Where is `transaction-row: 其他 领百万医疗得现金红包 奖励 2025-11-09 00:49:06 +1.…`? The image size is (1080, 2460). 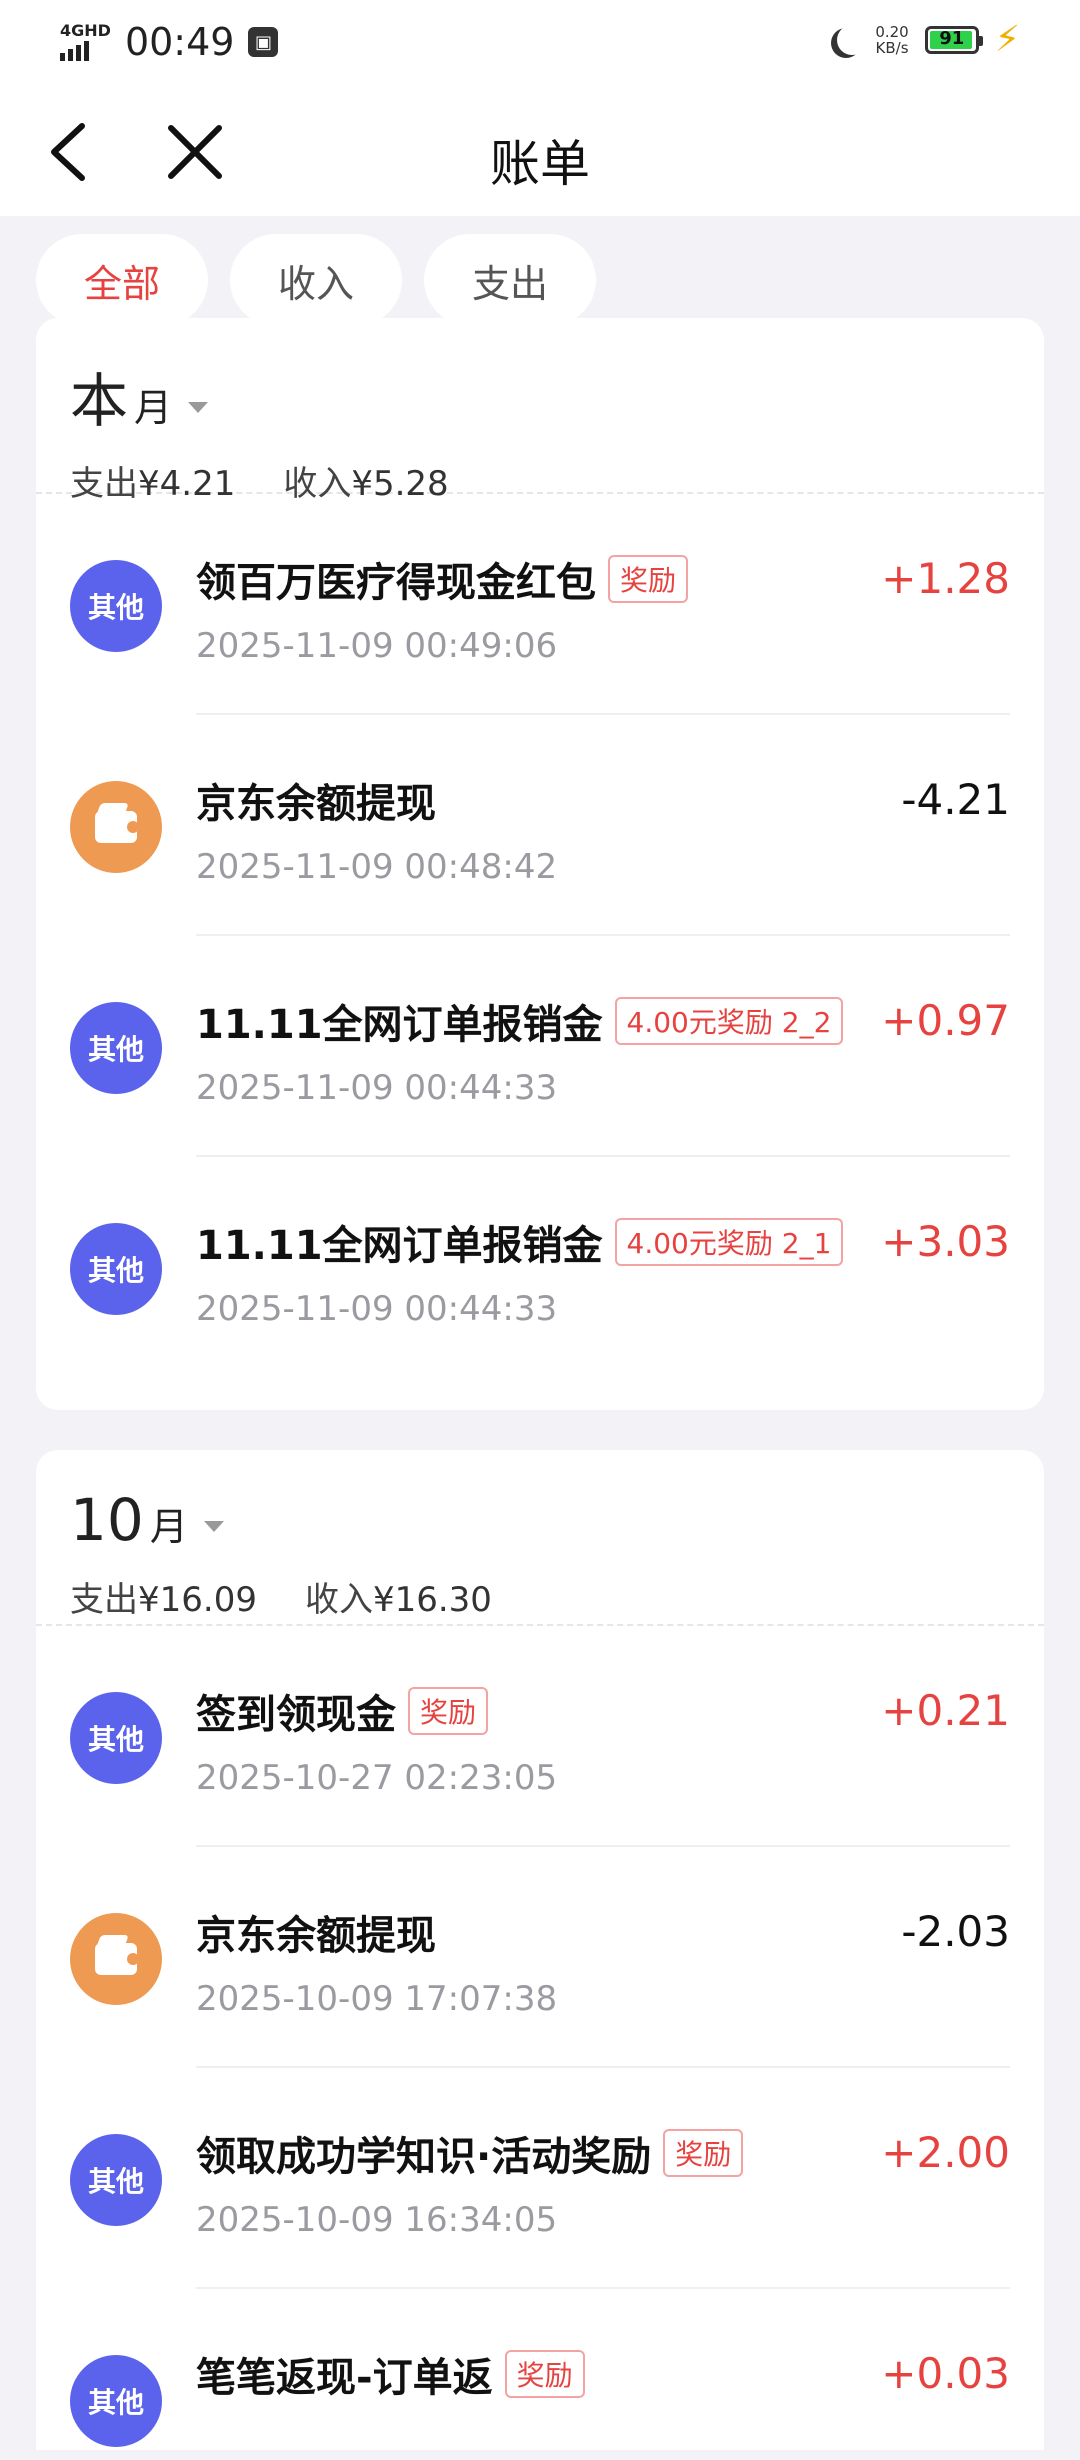
transaction-row: 其他 领百万医疗得现金红包 奖励 2025-11-09 00:49:06 +1.… is located at coordinates (540, 604).